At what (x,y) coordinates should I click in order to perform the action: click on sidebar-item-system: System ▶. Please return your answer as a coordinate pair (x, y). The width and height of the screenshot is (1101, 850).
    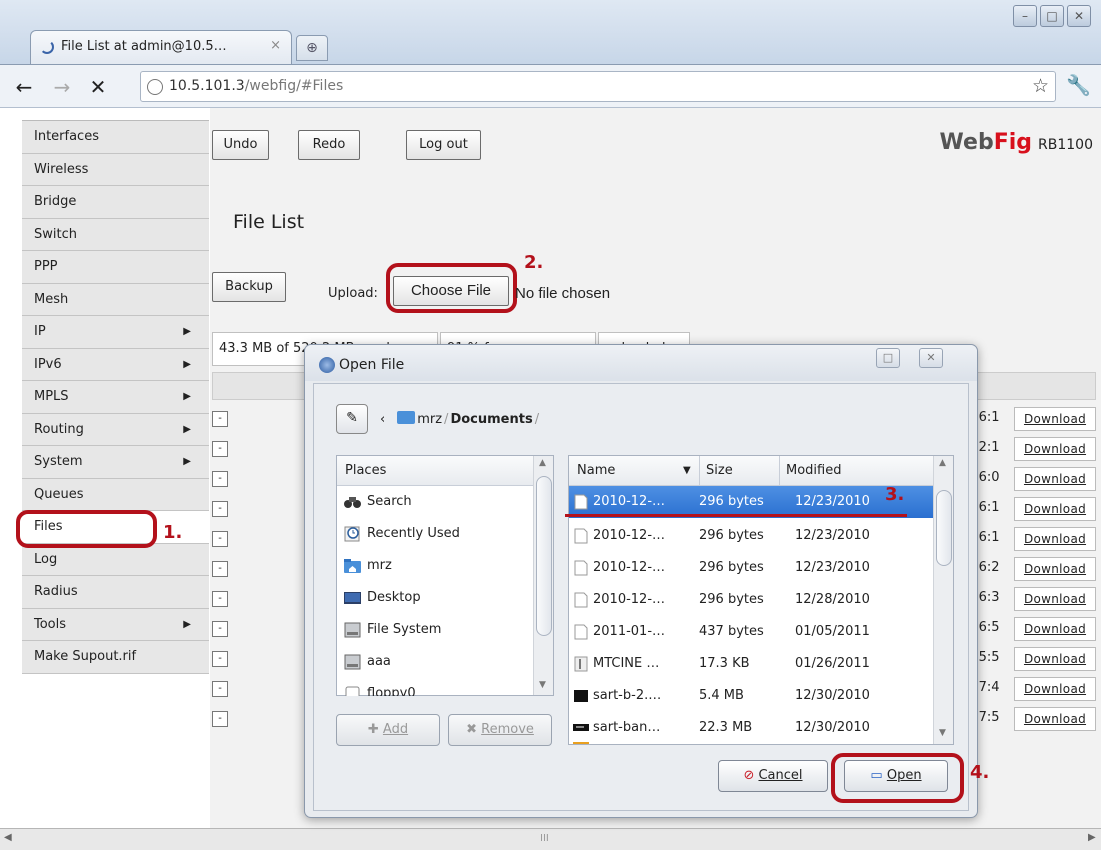
    Looking at the image, I should click on (115, 462).